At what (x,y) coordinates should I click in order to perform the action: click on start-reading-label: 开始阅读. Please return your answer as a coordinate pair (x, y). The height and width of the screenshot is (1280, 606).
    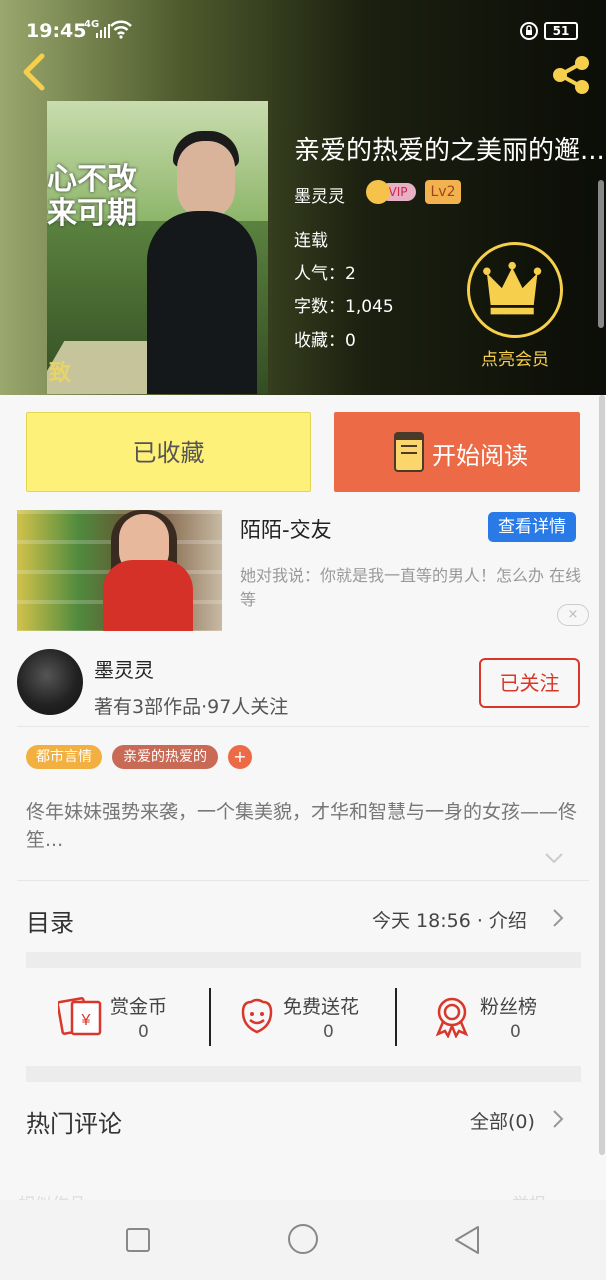
    Looking at the image, I should click on (480, 456).